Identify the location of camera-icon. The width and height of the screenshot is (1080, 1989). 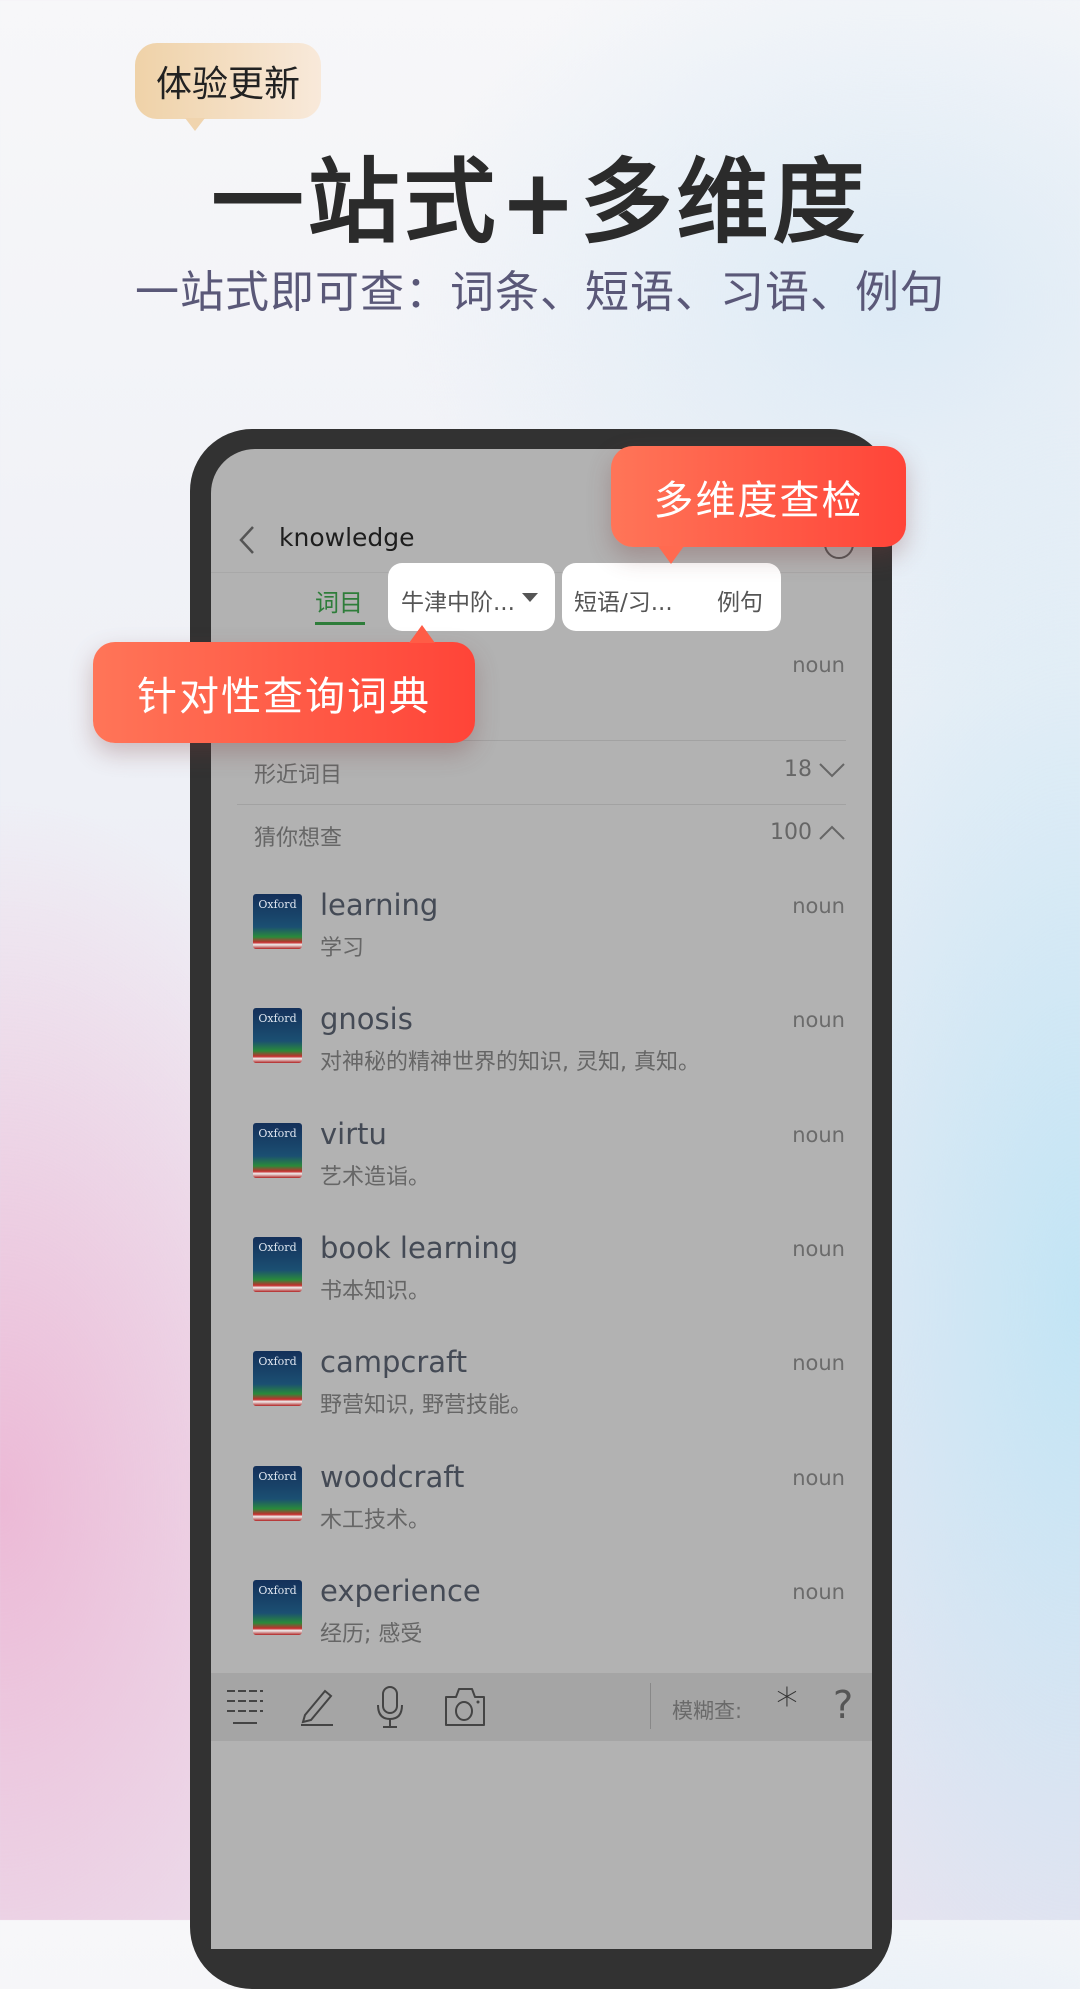
(465, 1706).